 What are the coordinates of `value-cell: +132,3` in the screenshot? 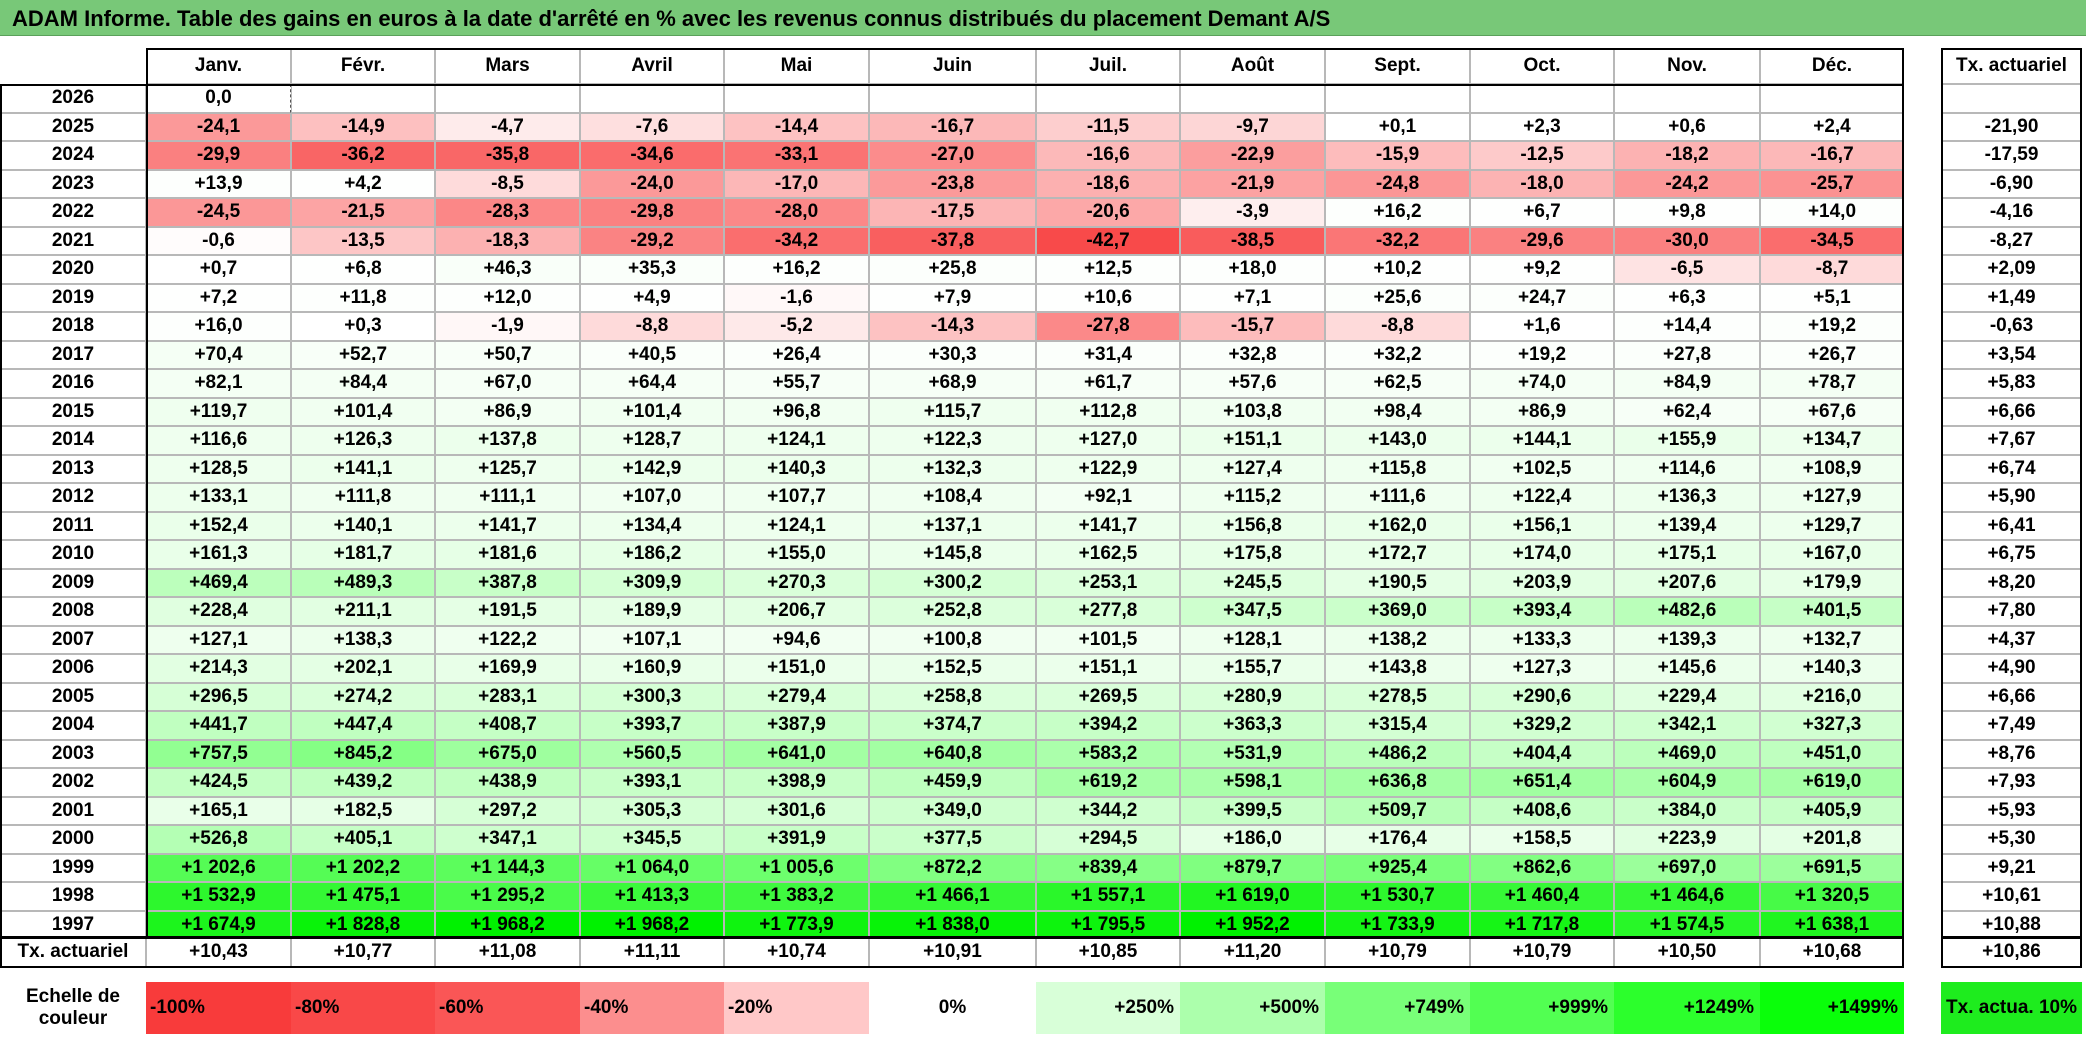 It's located at (952, 468).